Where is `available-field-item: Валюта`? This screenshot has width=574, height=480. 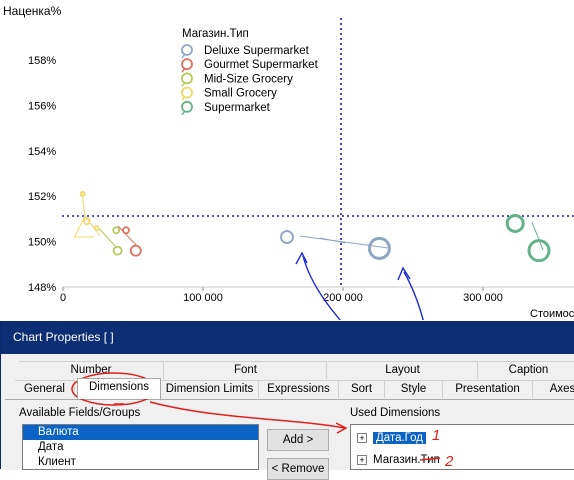 available-field-item: Валюта is located at coordinates (140, 432).